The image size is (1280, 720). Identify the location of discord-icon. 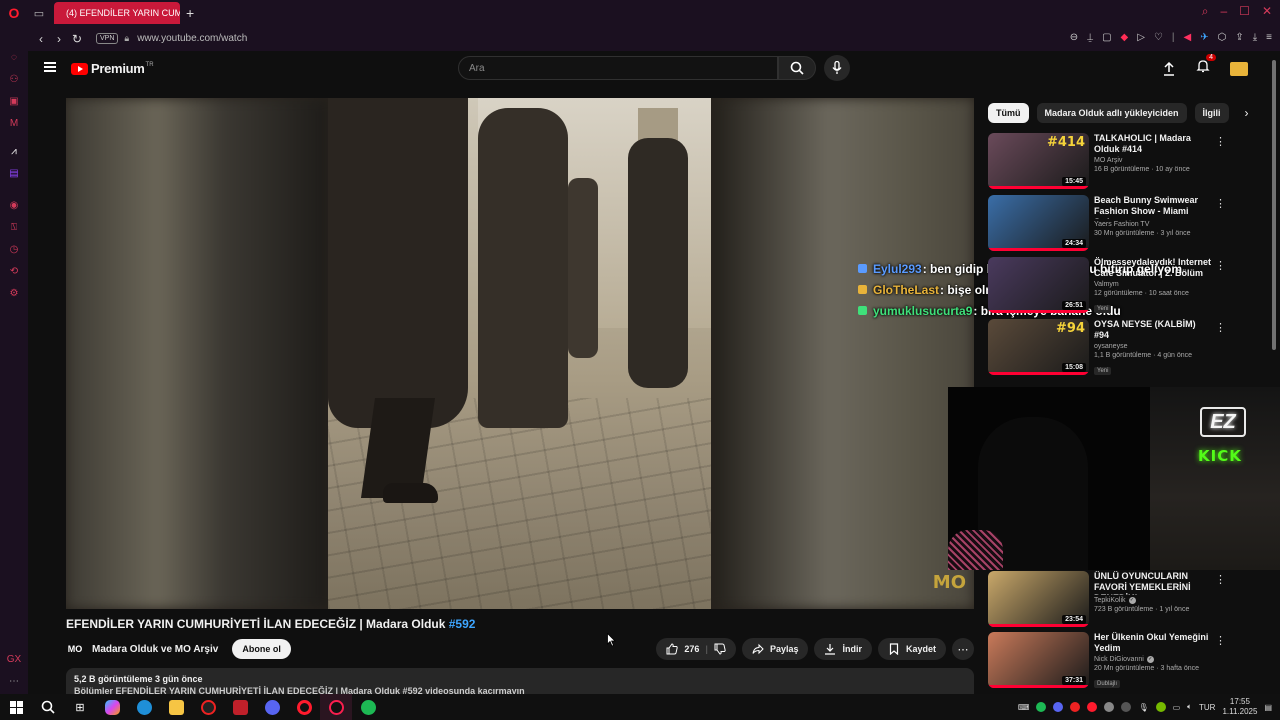
(272, 707).